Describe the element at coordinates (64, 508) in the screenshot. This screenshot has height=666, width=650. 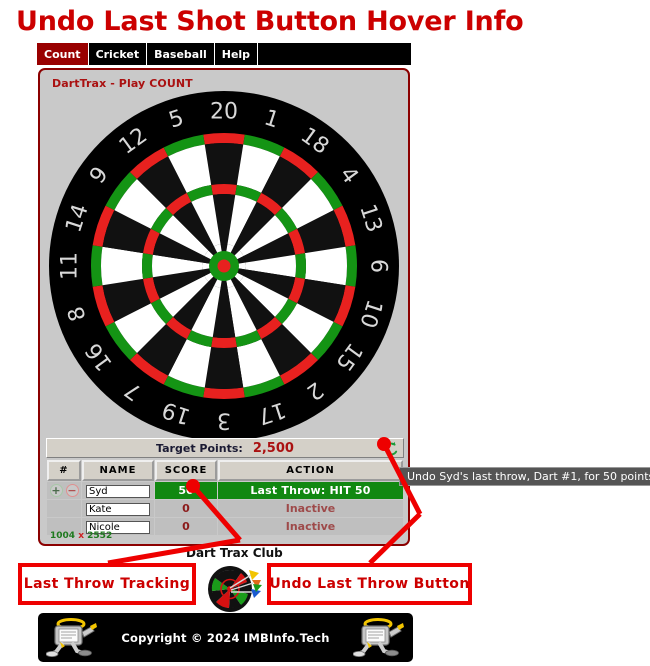
I see `player-controls-cell` at that location.